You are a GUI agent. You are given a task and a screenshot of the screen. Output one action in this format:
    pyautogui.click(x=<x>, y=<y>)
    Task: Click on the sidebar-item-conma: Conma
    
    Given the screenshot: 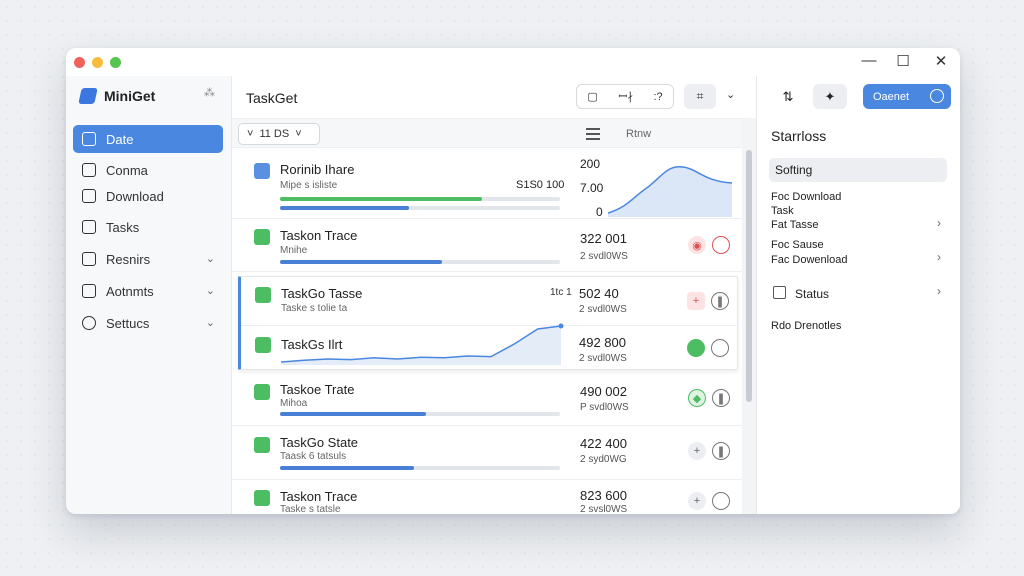 What is the action you would take?
    pyautogui.click(x=148, y=170)
    